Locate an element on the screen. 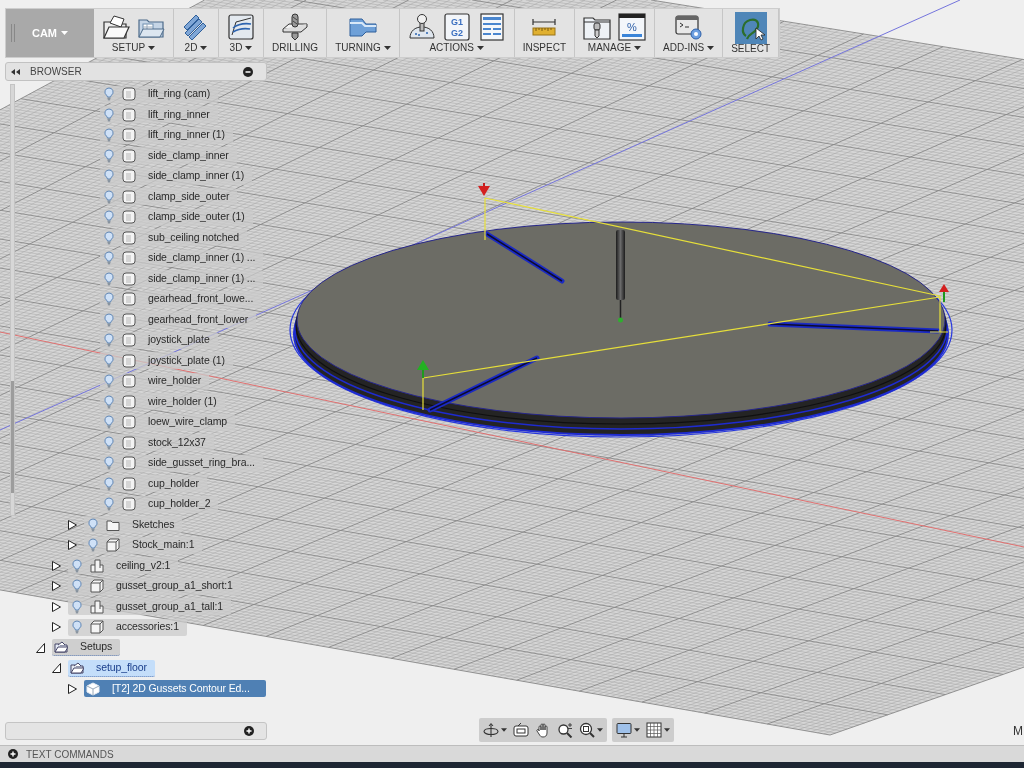 This screenshot has height=768, width=1024. scrollbar-thumb is located at coordinates (12, 437).